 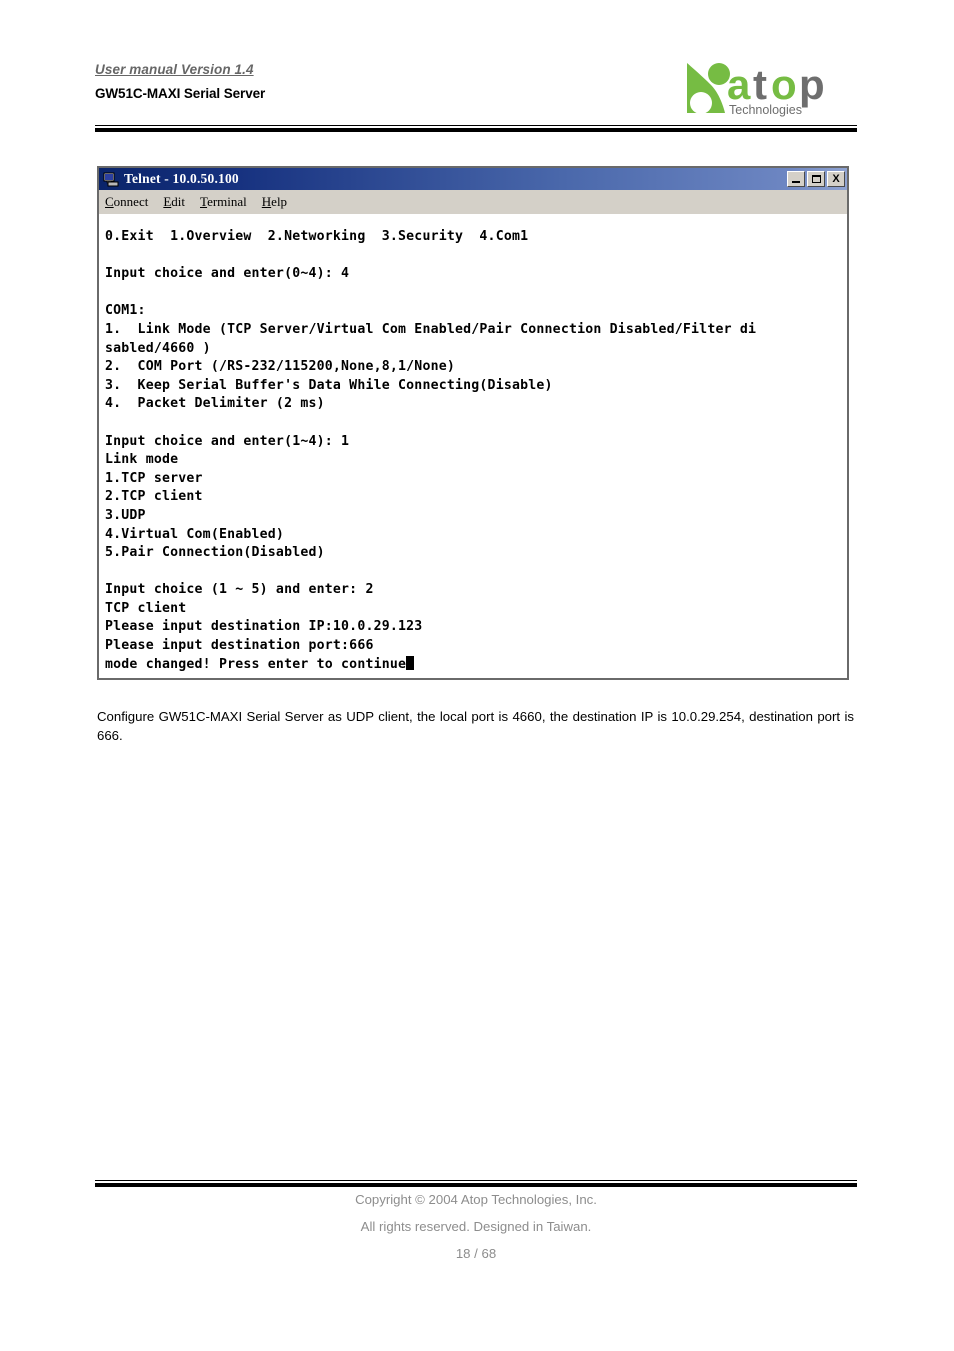 I want to click on terminal-line: Input choice (1 ~ 5) and enter: 2, so click(x=239, y=590).